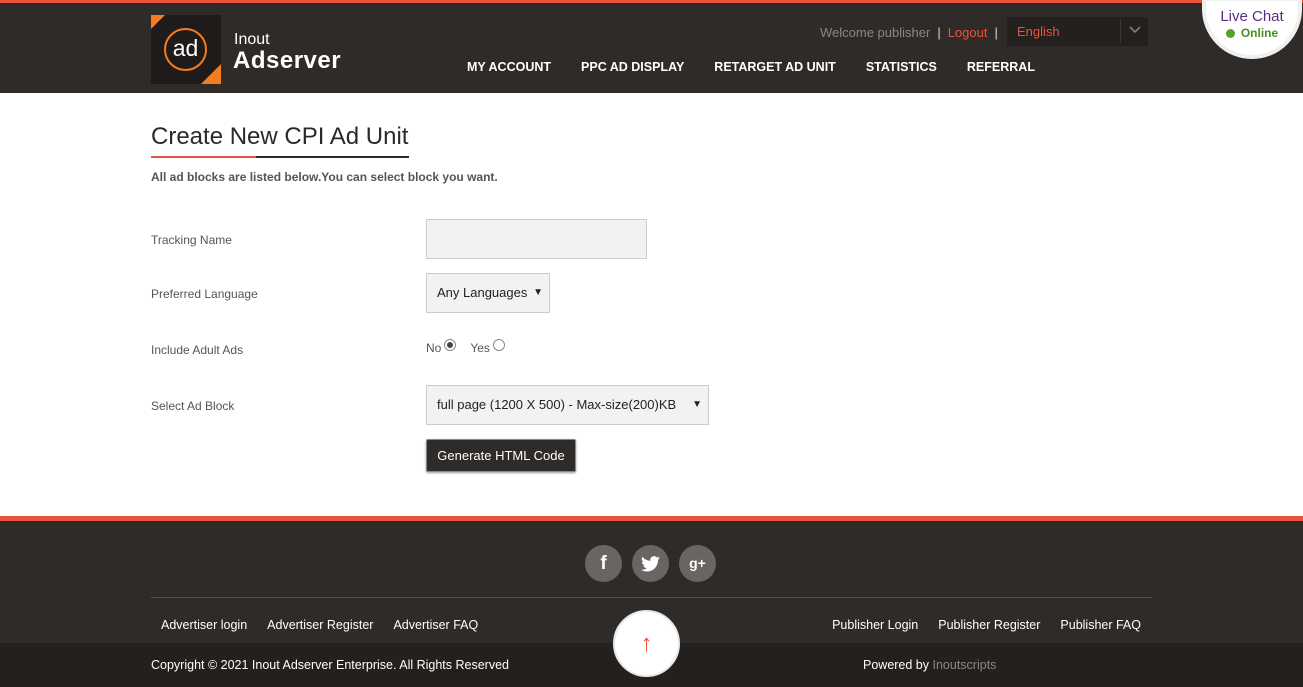 This screenshot has width=1303, height=687. I want to click on logo: ad Inout Adserver, so click(251, 50).